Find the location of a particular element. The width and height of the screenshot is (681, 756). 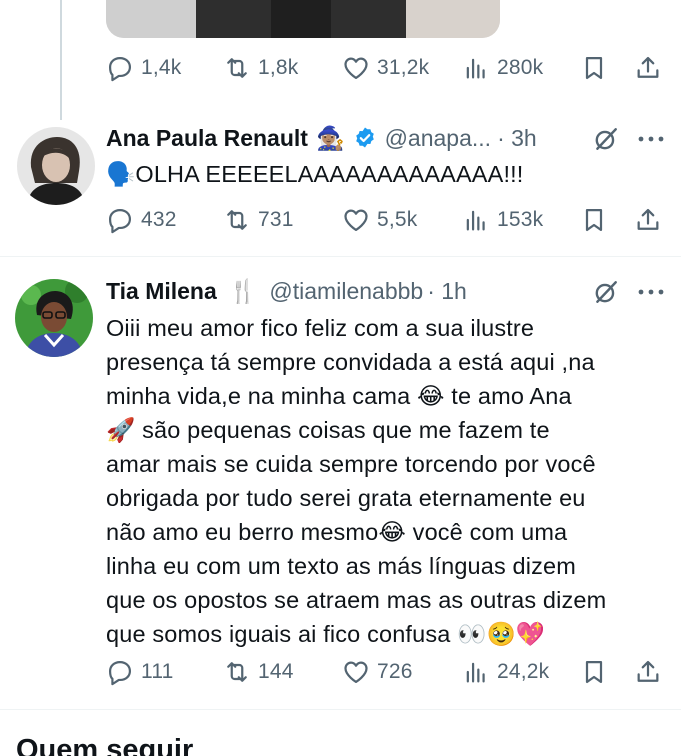

reply-count: 1,4k is located at coordinates (161, 67).